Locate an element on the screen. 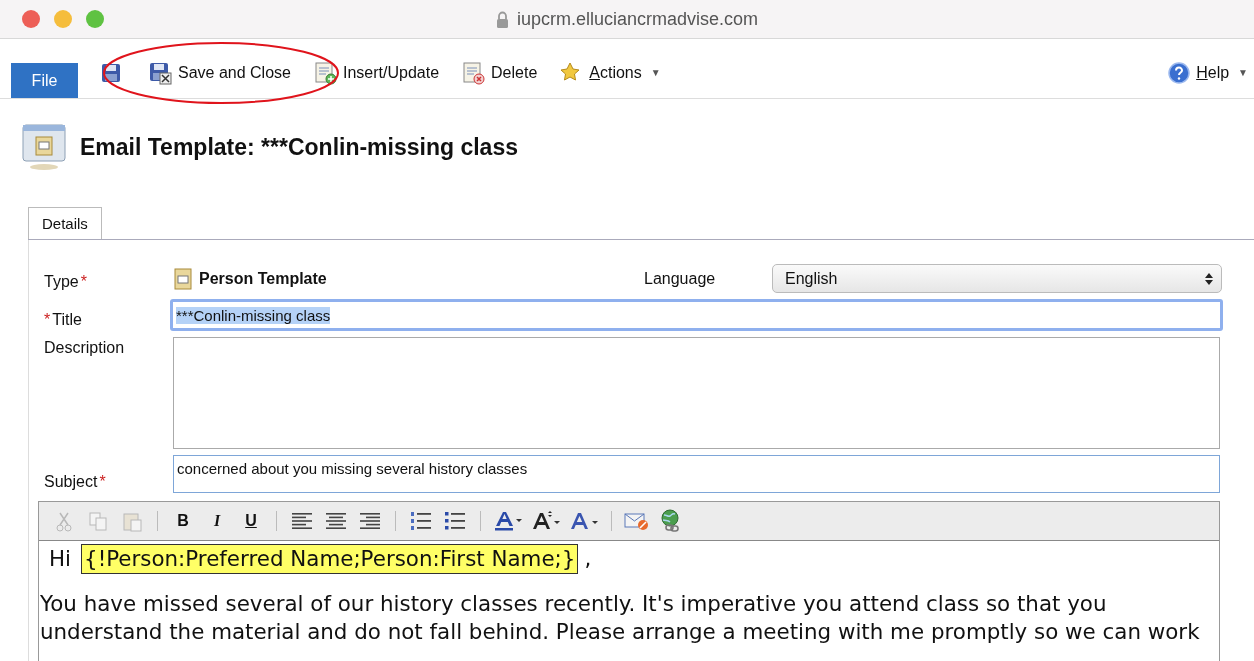  format-button: U is located at coordinates (251, 521).